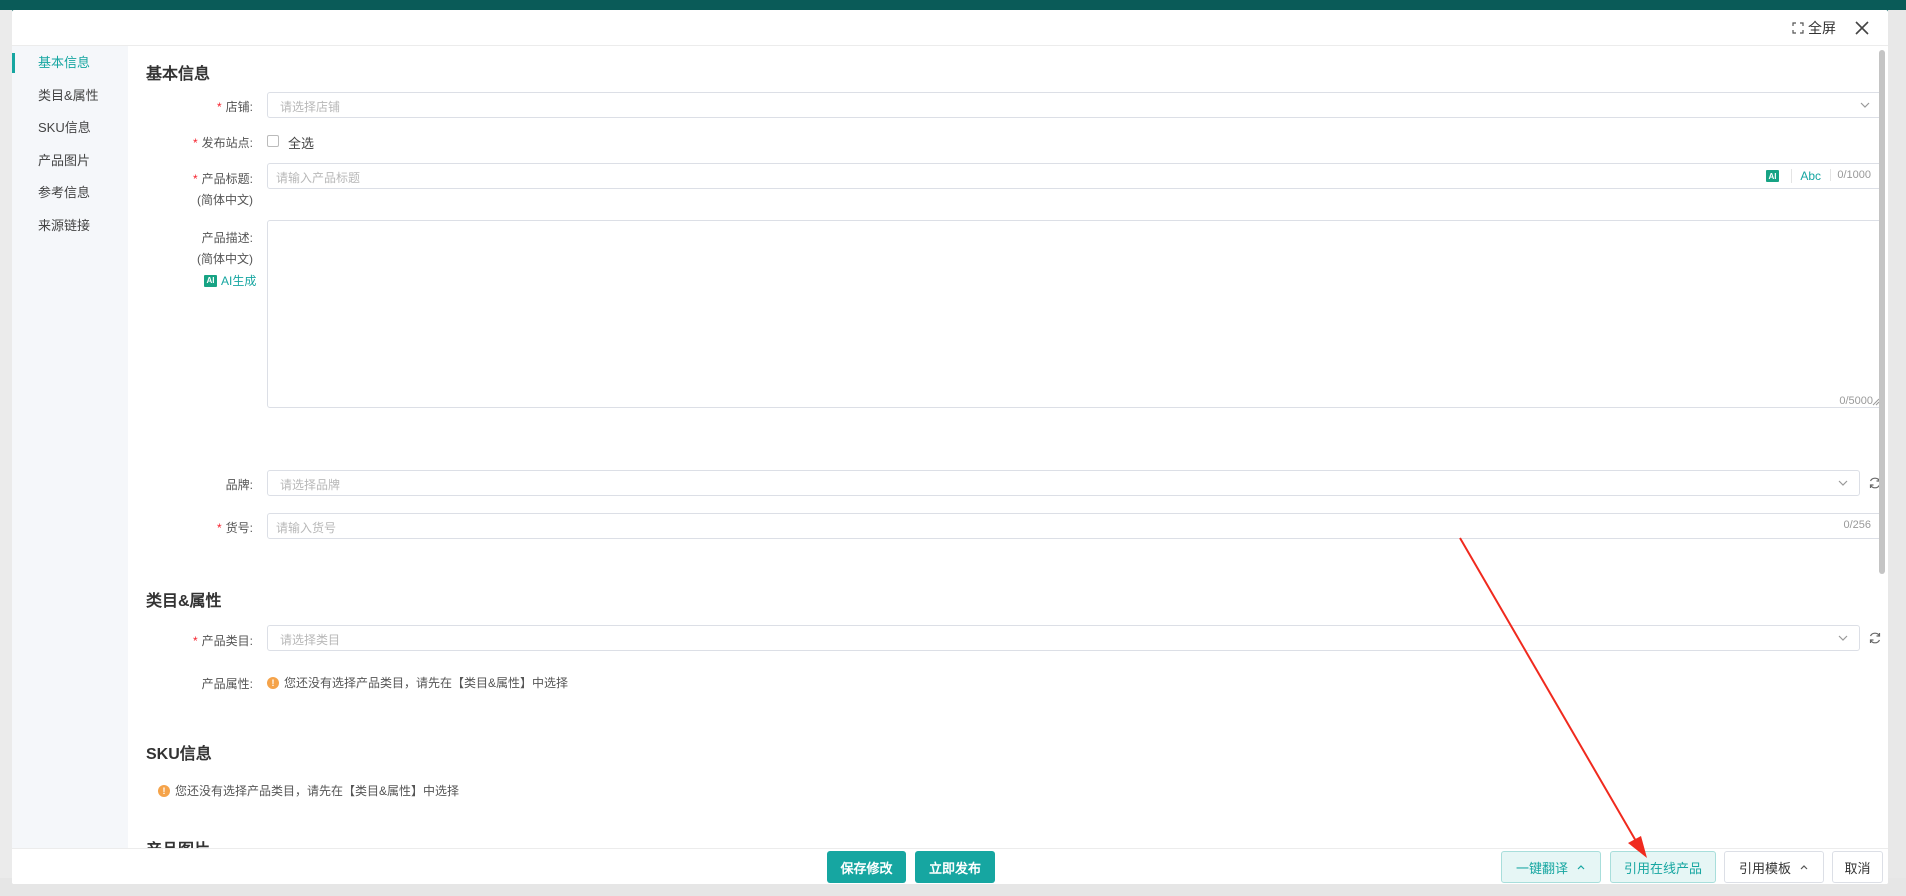 This screenshot has height=896, width=1906. I want to click on site-label: * 发布站点:, so click(222, 143).